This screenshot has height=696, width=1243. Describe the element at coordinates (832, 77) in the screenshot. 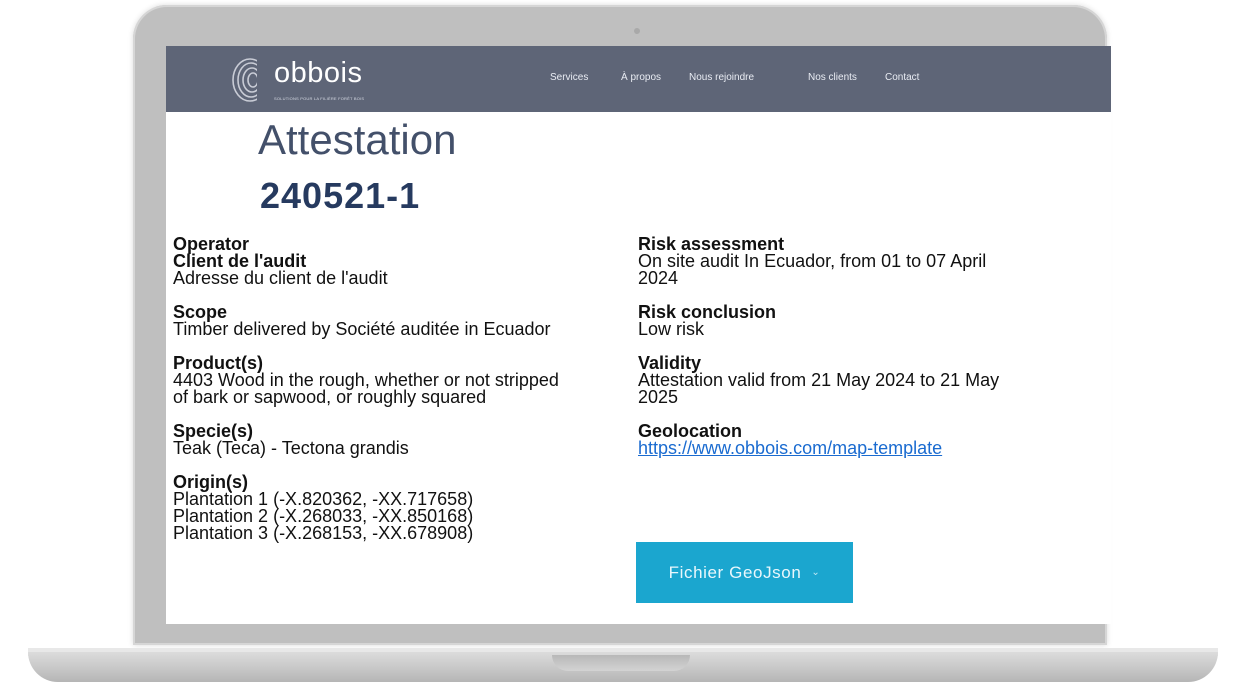

I see `nav-nos-clients: Nos clients` at that location.